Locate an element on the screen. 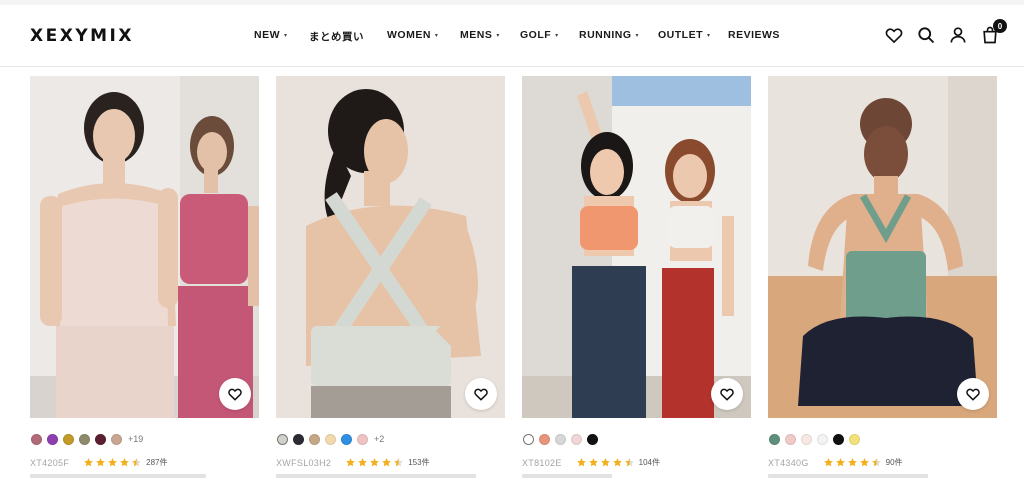 The width and height of the screenshot is (1024, 478). more-colors-count: +19 is located at coordinates (136, 439).